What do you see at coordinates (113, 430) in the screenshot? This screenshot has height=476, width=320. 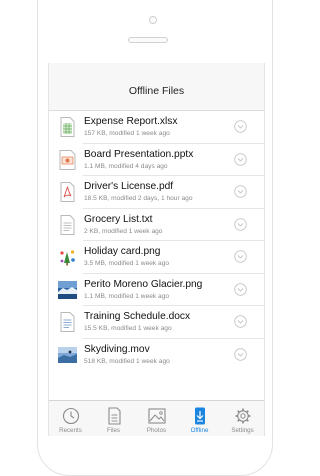 I see `tab-label: Files` at bounding box center [113, 430].